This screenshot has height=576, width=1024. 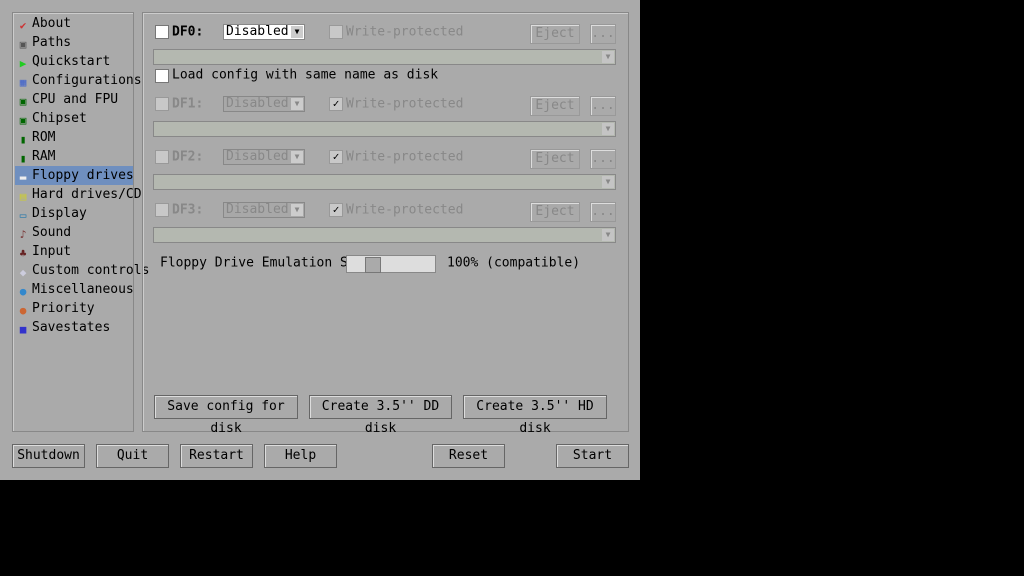 I want to click on sidebar-item-floppy-drives: ▬ Floppy drives, so click(x=74, y=175).